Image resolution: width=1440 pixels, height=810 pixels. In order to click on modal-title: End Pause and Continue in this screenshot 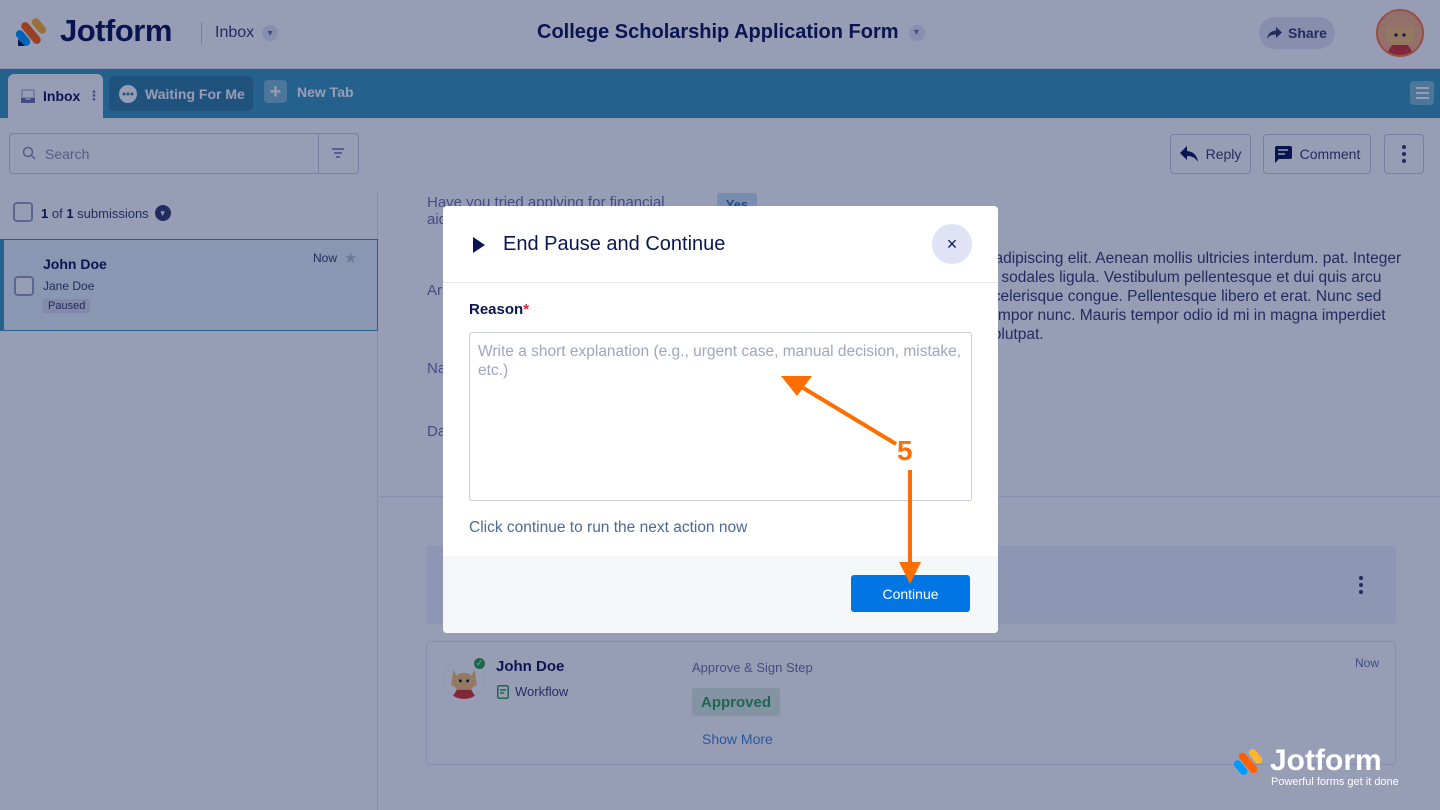, I will do `click(614, 244)`.